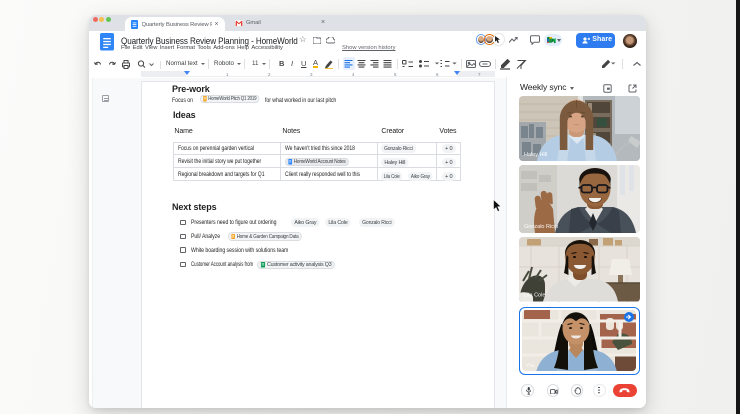 The height and width of the screenshot is (414, 740). I want to click on svg-text: Lila Cole, so click(534, 296).